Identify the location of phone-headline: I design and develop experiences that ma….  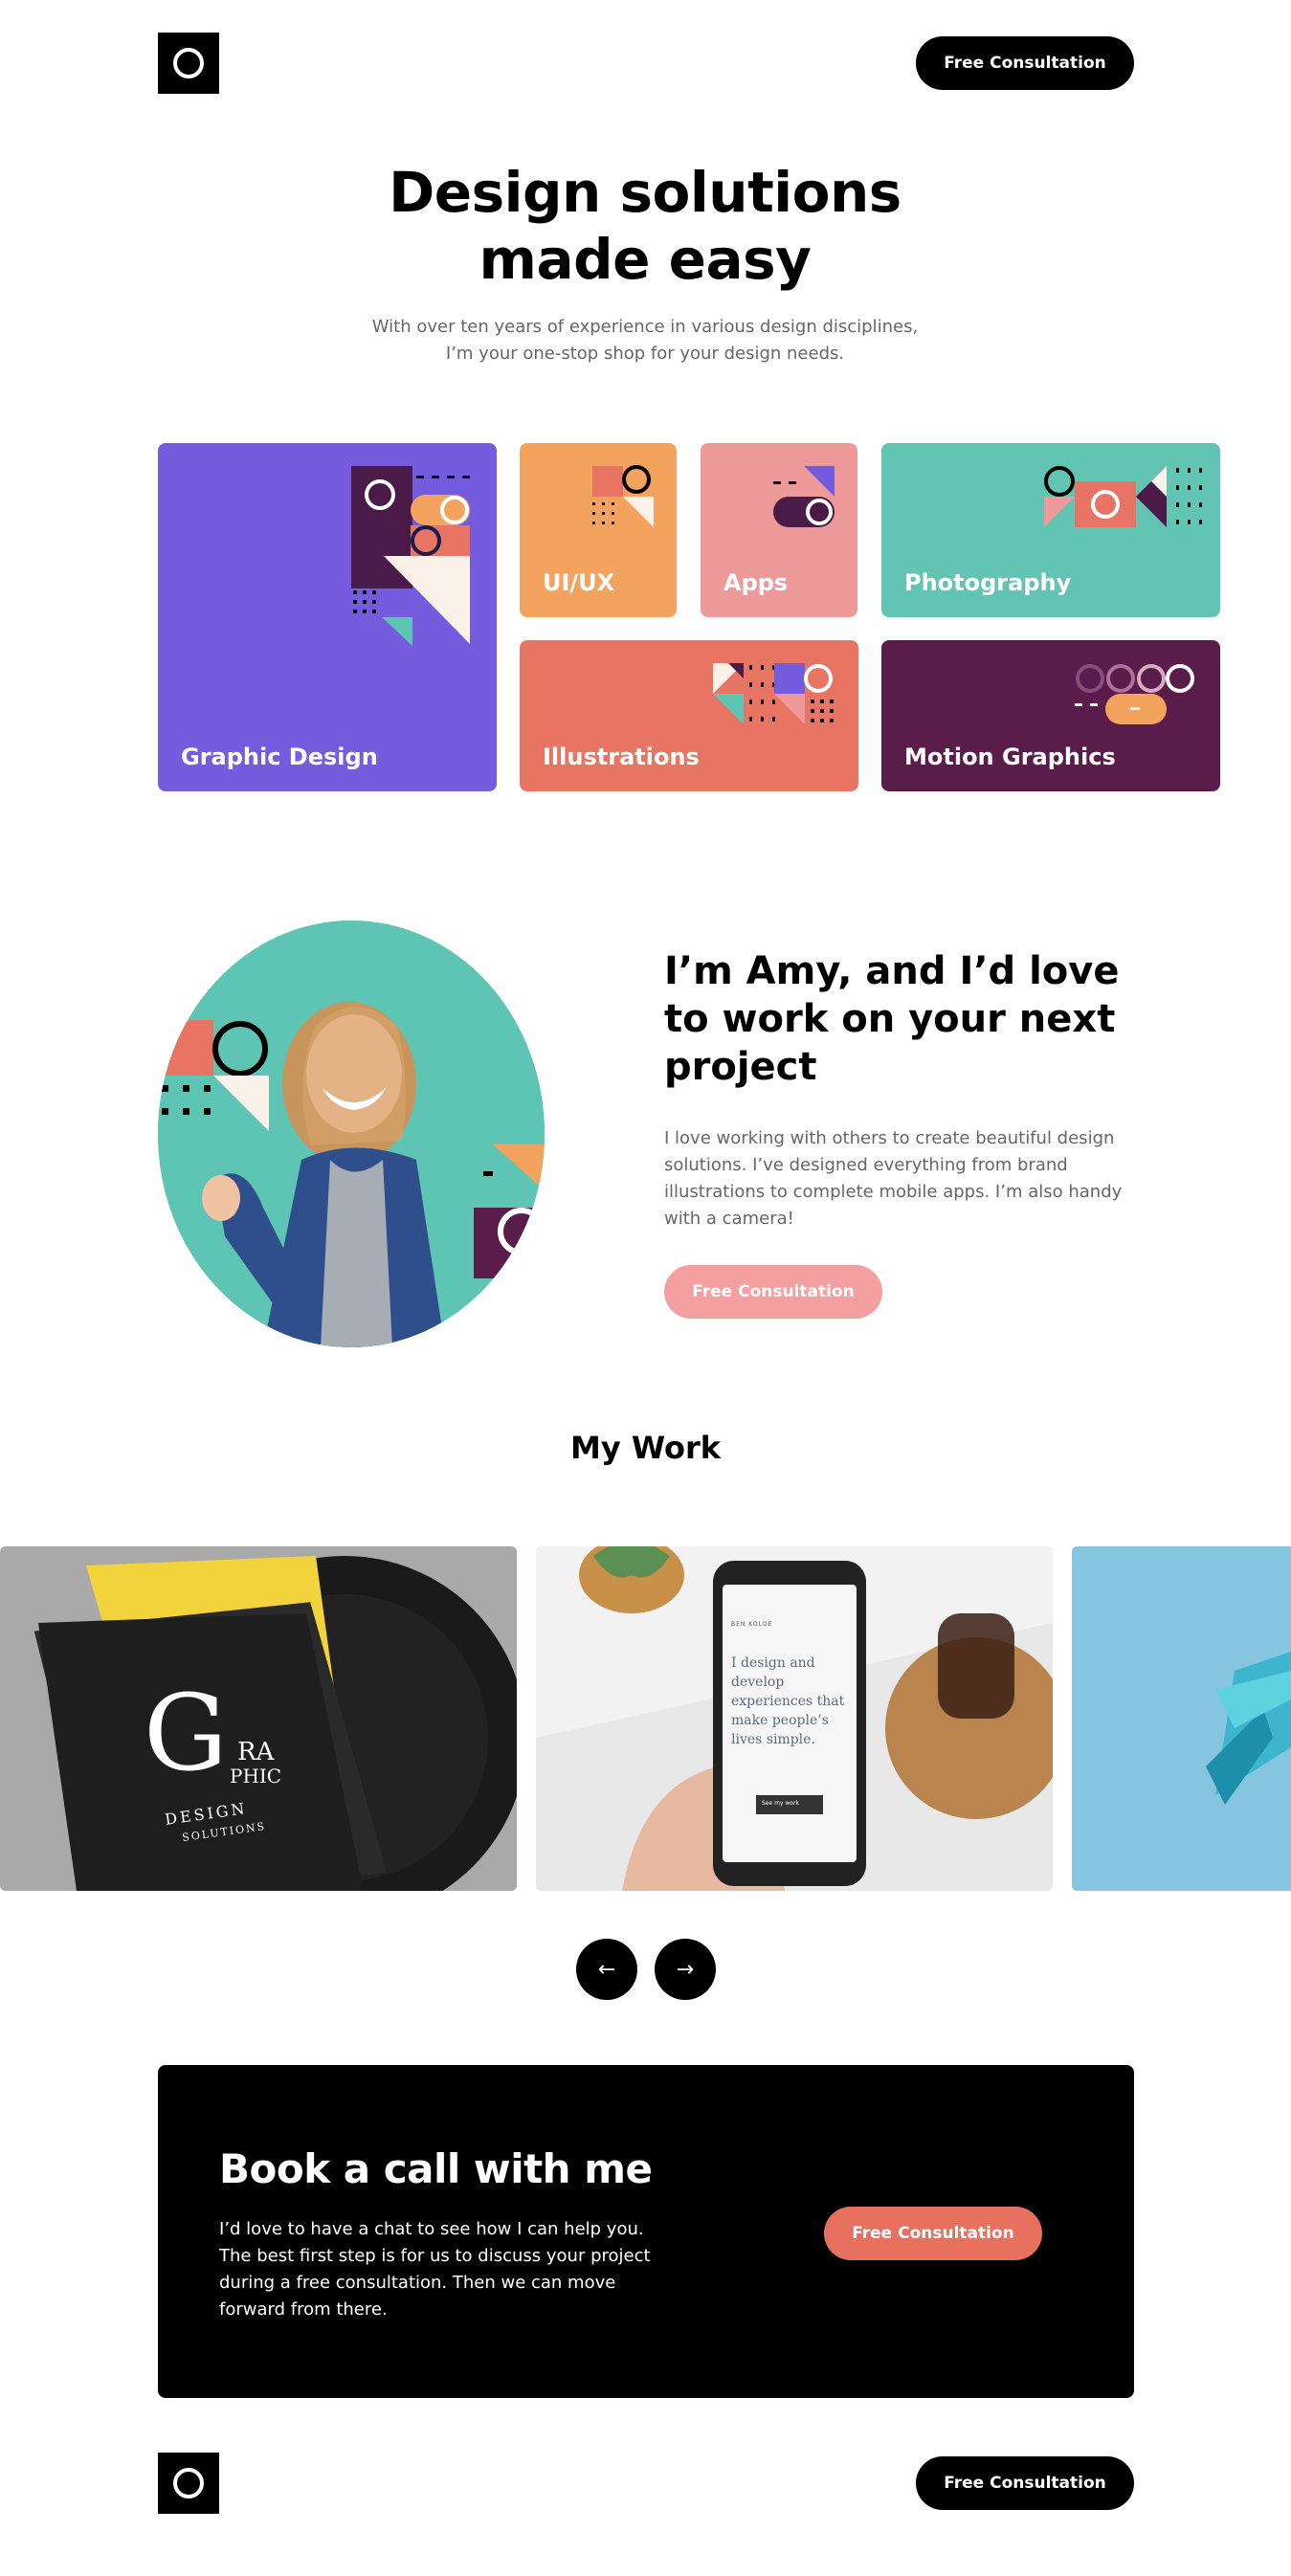
(788, 1701).